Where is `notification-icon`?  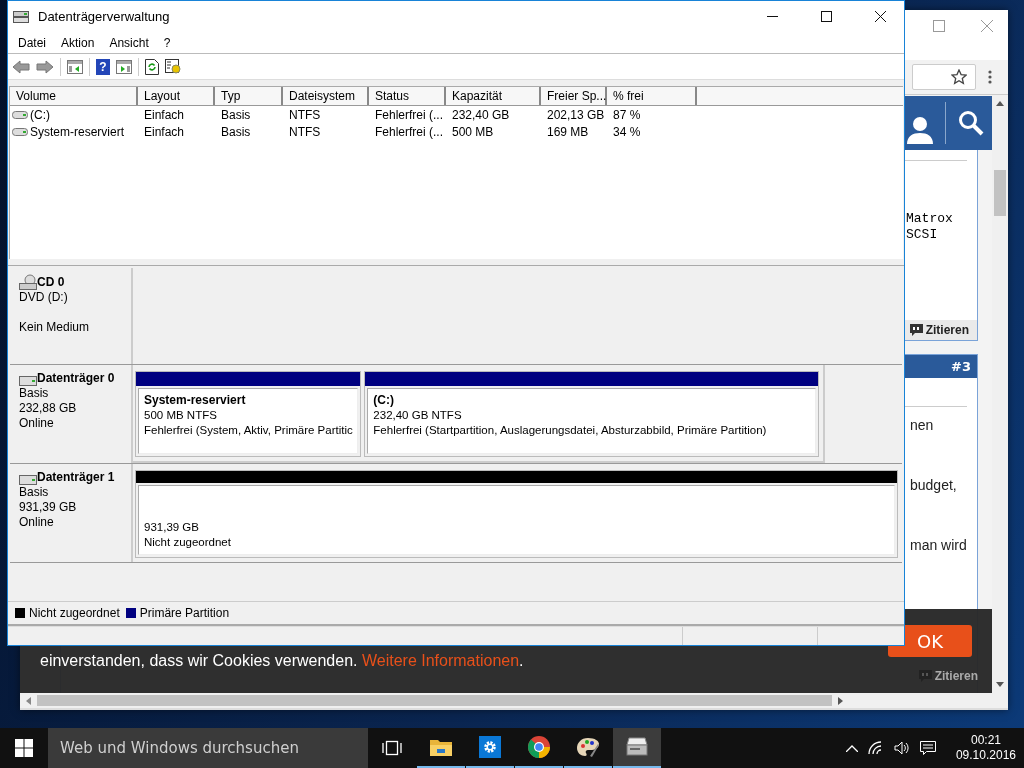 notification-icon is located at coordinates (927, 748).